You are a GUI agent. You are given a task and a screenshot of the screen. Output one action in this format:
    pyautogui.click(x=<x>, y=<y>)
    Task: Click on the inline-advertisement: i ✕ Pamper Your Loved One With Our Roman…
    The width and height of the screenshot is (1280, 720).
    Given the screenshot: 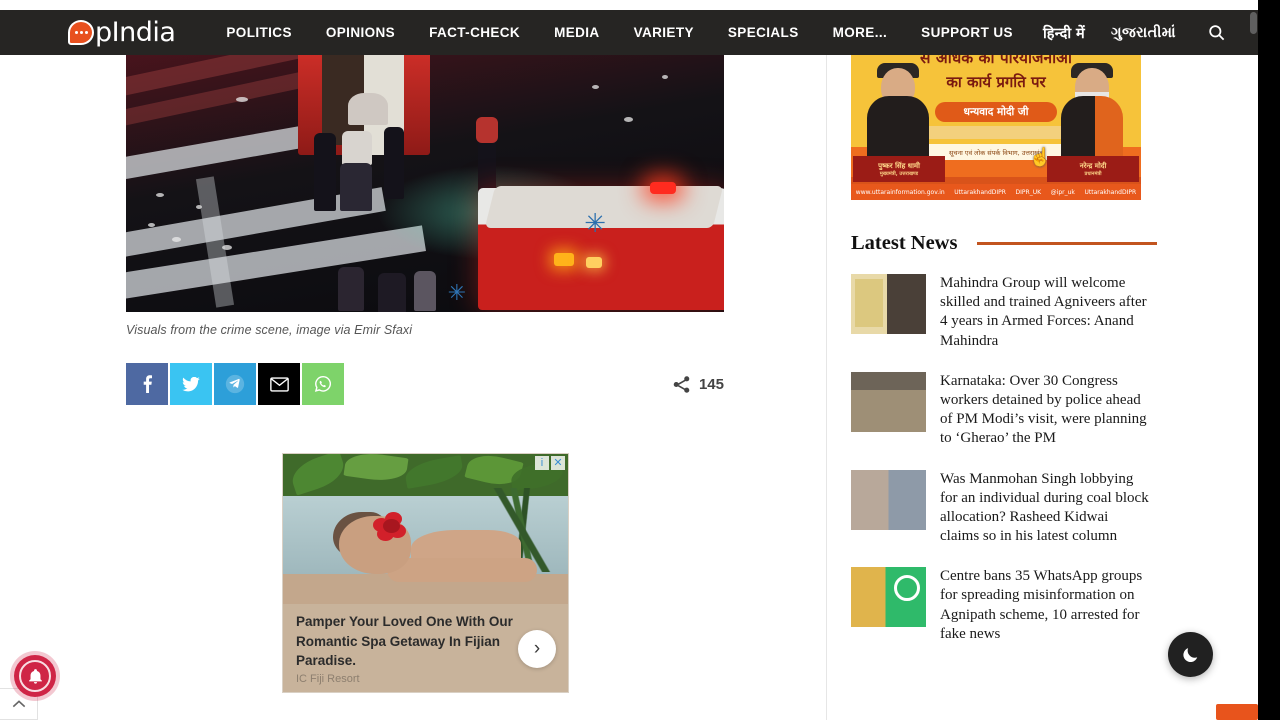 What is the action you would take?
    pyautogui.click(x=425, y=573)
    